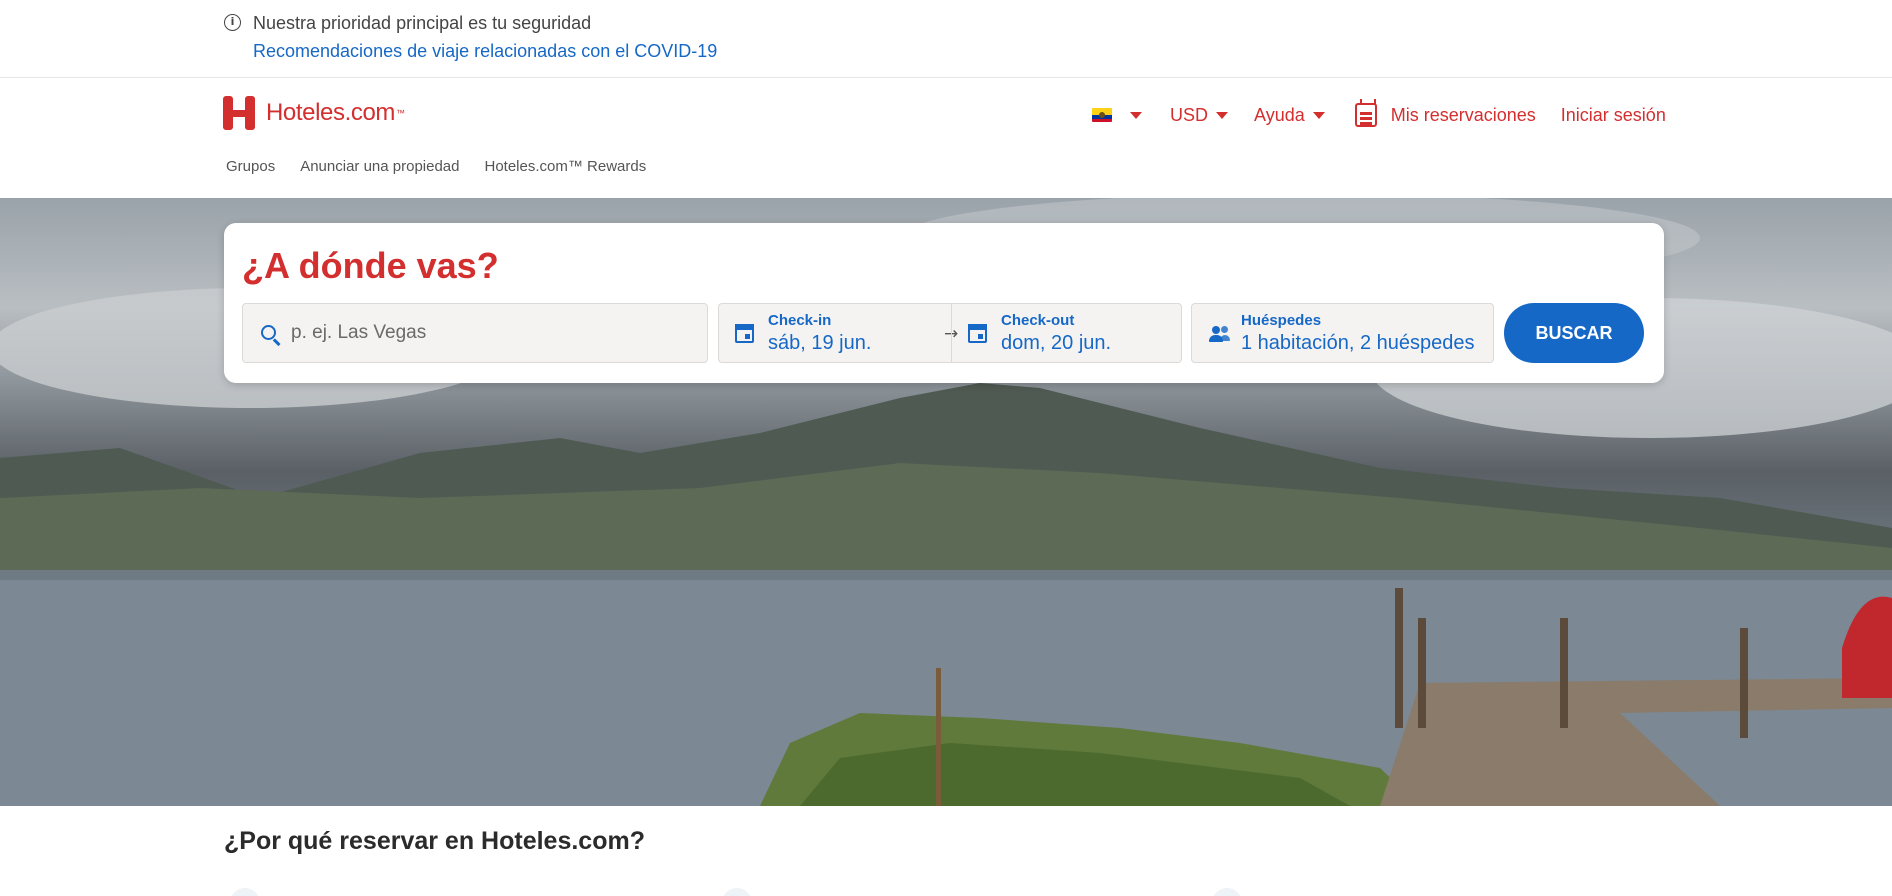  I want to click on people-icon, so click(1220, 334).